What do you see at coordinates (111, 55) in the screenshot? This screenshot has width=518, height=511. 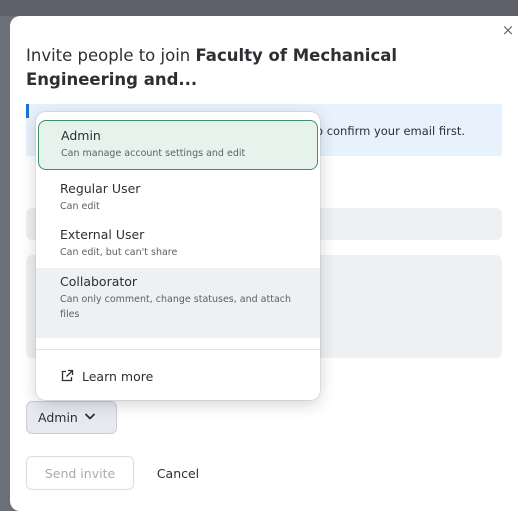 I see `modal-title-prefix: Invite people to join` at bounding box center [111, 55].